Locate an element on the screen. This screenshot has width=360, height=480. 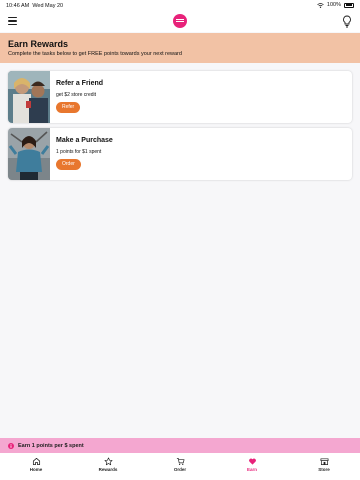
purchase-photo is located at coordinates (29, 154).